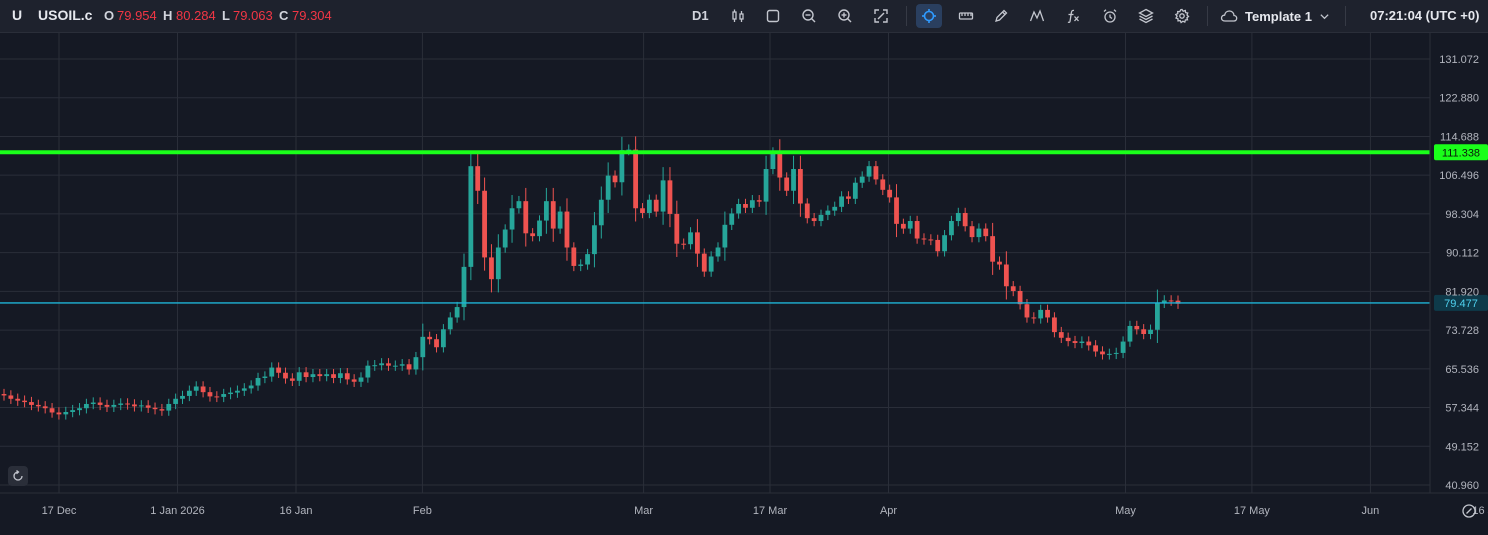 The height and width of the screenshot is (535, 1488). I want to click on axis-settings-button, so click(1469, 511).